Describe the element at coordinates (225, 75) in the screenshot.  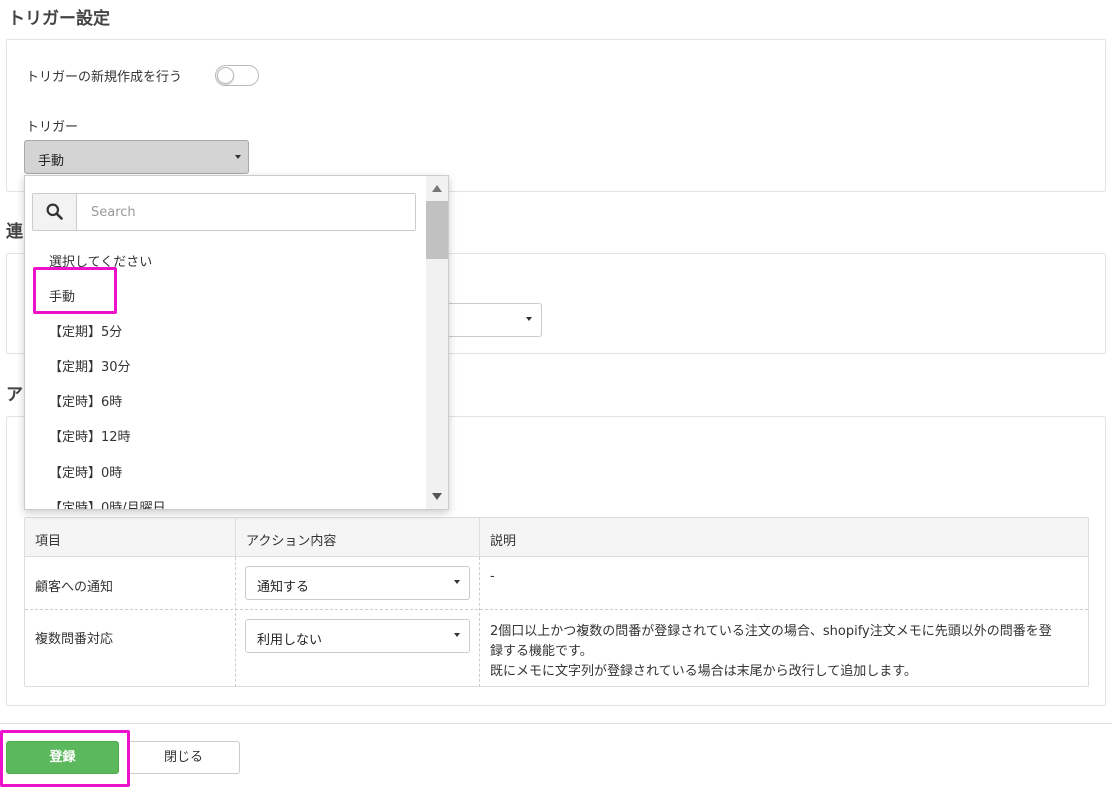
I see `toggle-knob` at that location.